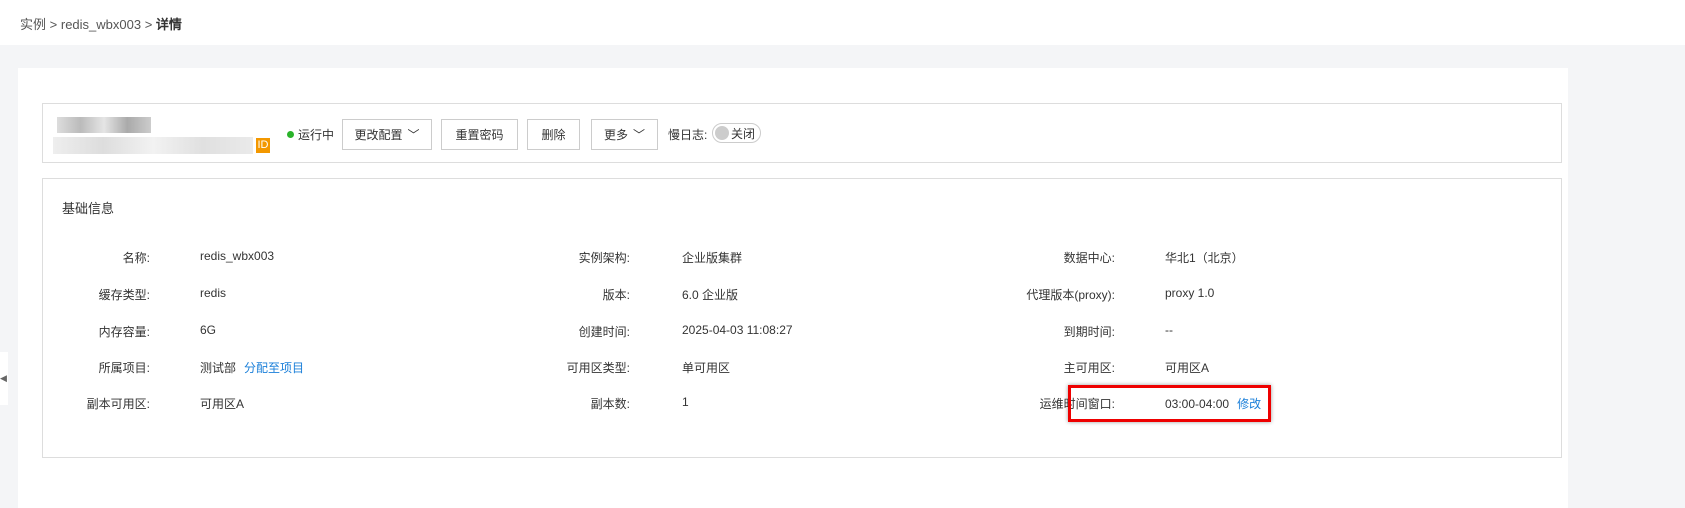  I want to click on field-value: --, so click(1169, 330).